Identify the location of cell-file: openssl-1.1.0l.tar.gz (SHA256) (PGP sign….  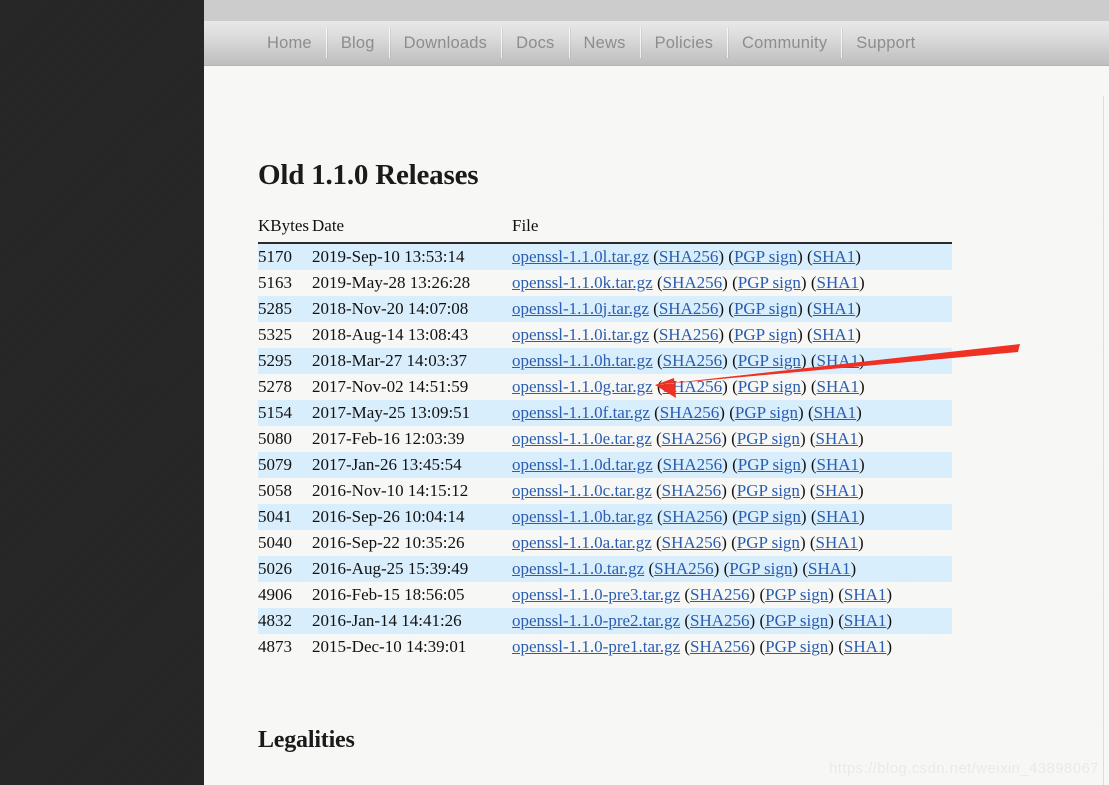
(732, 256).